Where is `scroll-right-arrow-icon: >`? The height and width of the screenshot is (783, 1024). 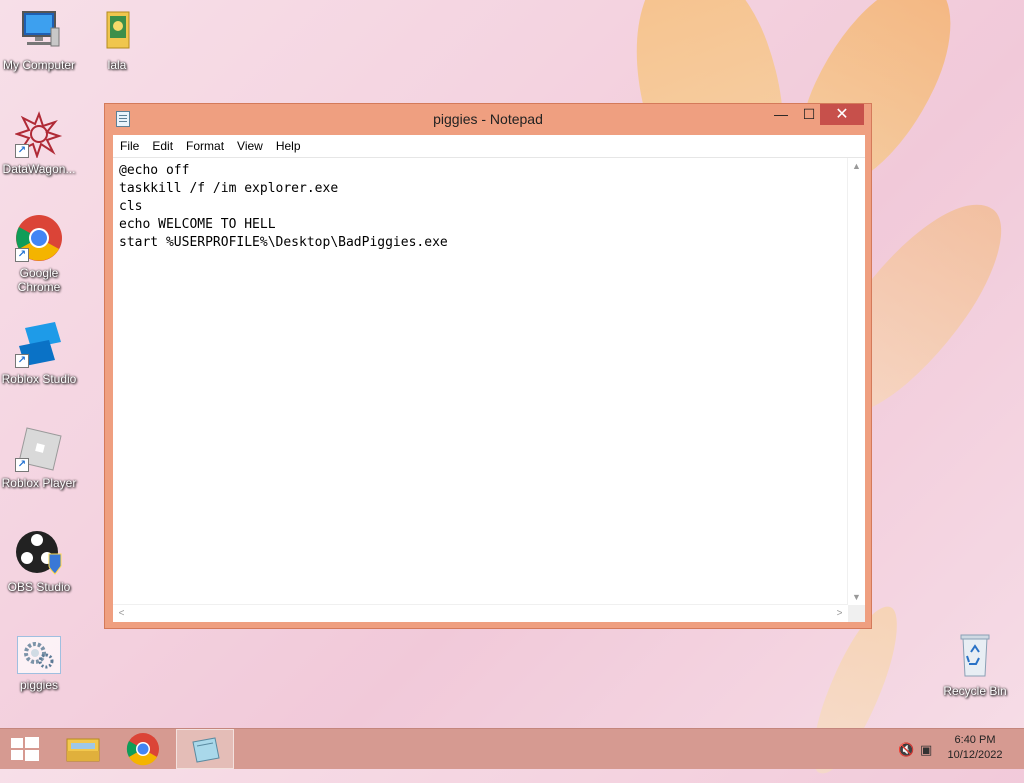 scroll-right-arrow-icon: > is located at coordinates (839, 613).